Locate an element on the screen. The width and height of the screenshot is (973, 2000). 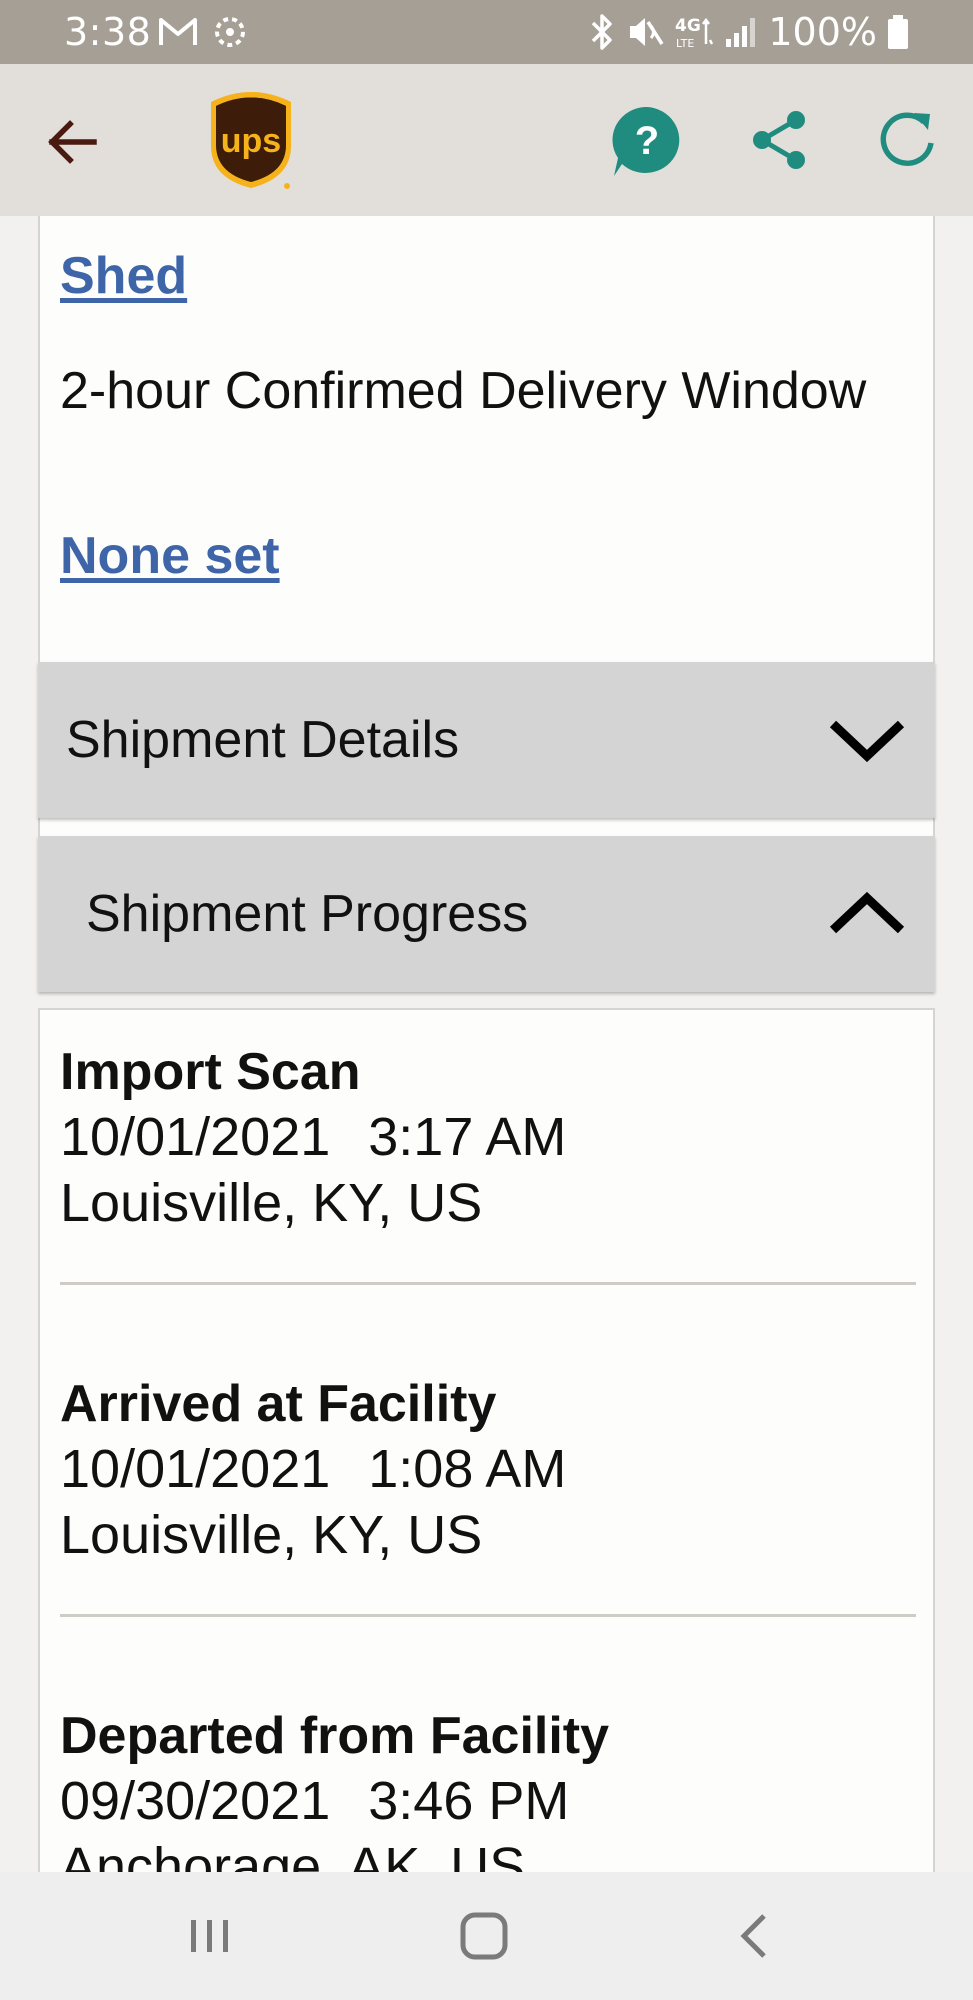
status-notification-icons is located at coordinates (203, 32).